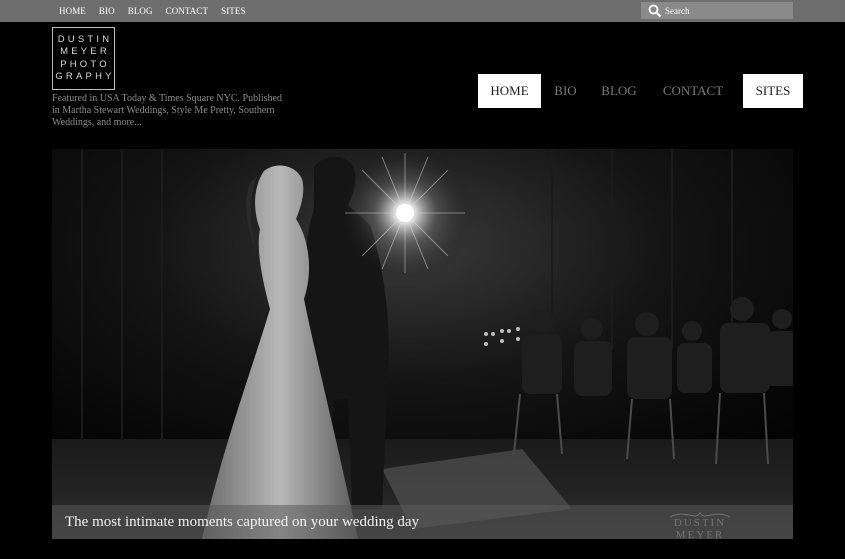 The height and width of the screenshot is (559, 845). I want to click on main-nav-sites: SITES, so click(773, 91).